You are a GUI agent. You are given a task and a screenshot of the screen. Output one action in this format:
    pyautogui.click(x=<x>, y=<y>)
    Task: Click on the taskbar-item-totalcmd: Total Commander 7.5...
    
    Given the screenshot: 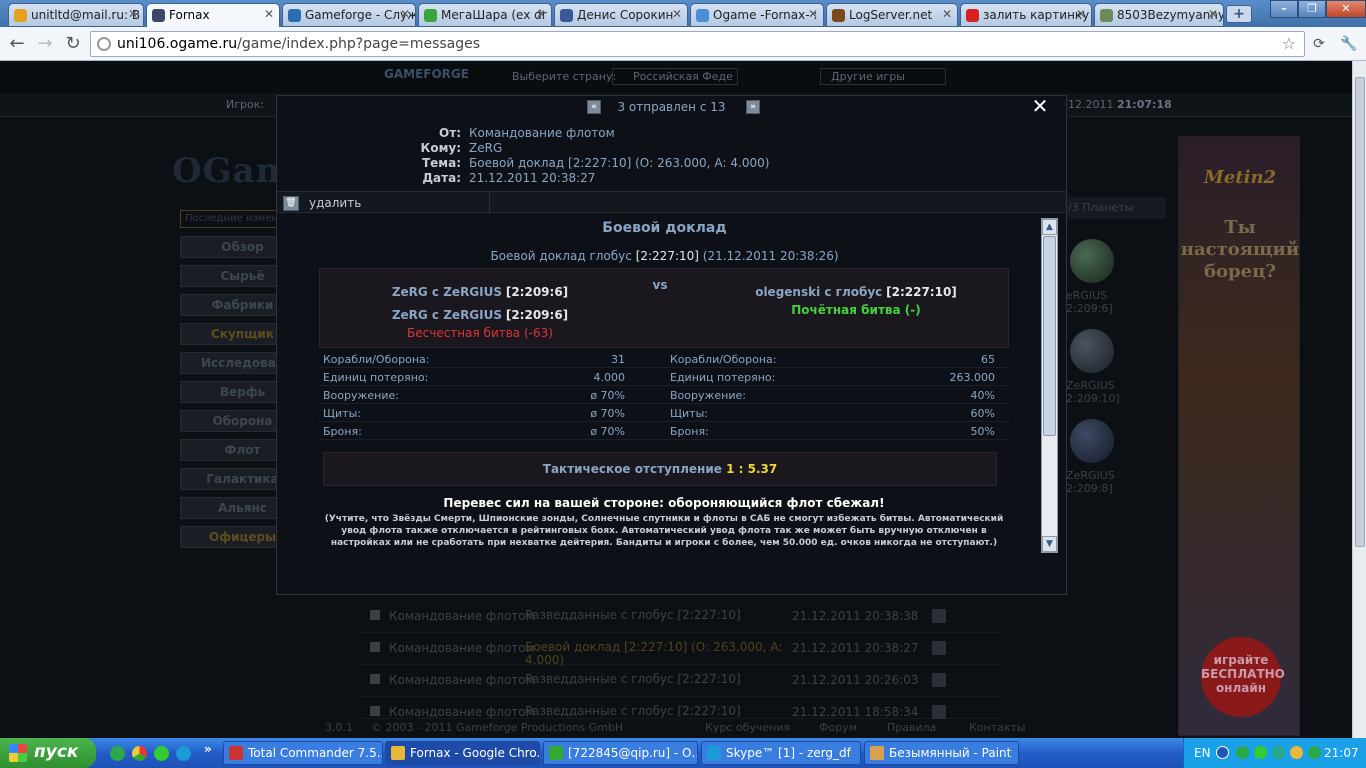 What is the action you would take?
    pyautogui.click(x=303, y=753)
    